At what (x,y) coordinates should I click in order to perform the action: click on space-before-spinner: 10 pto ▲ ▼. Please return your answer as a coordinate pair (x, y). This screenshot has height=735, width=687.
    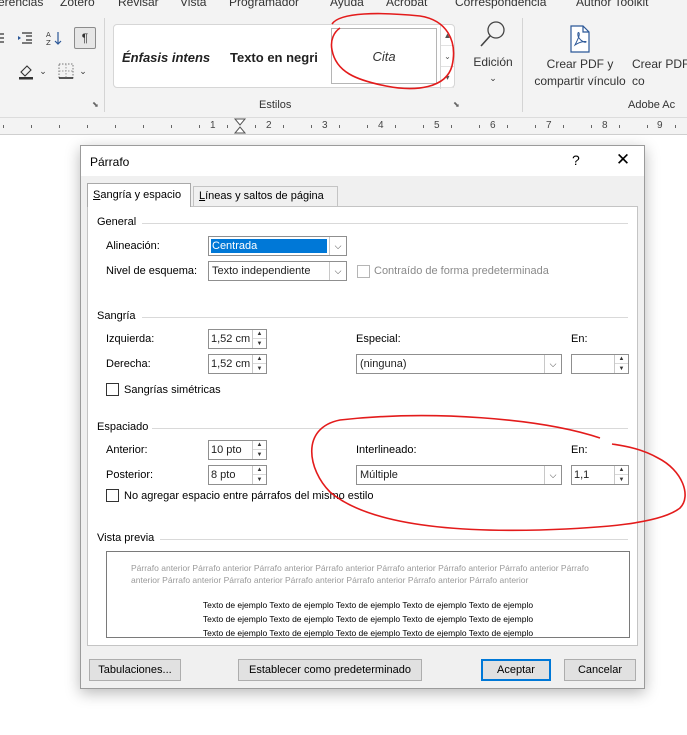
    Looking at the image, I should click on (237, 450).